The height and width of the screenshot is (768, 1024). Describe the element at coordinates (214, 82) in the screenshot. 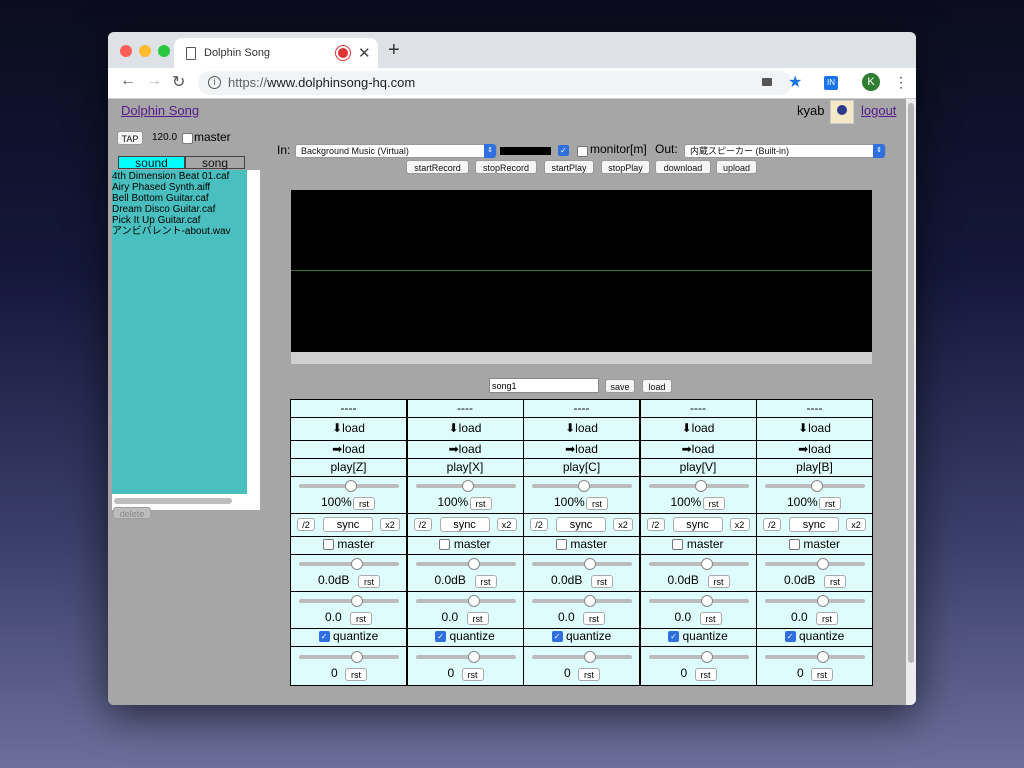

I see `info-icon: i` at that location.